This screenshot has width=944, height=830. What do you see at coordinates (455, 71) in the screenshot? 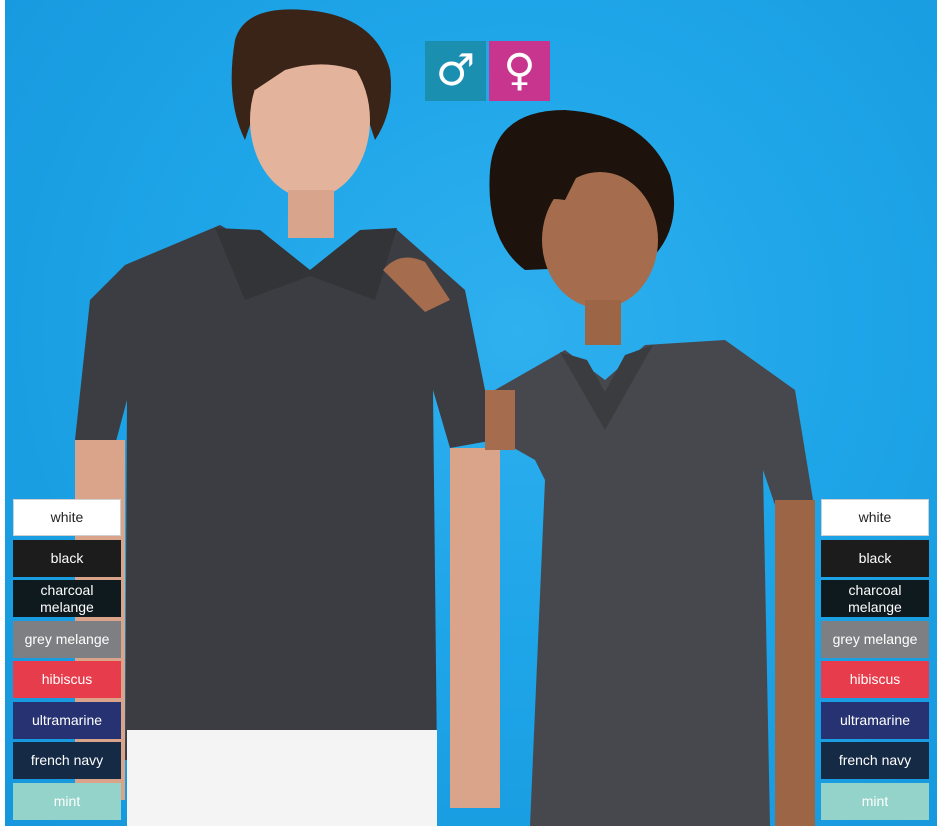
I see `male-symbol-icon: ♂` at bounding box center [455, 71].